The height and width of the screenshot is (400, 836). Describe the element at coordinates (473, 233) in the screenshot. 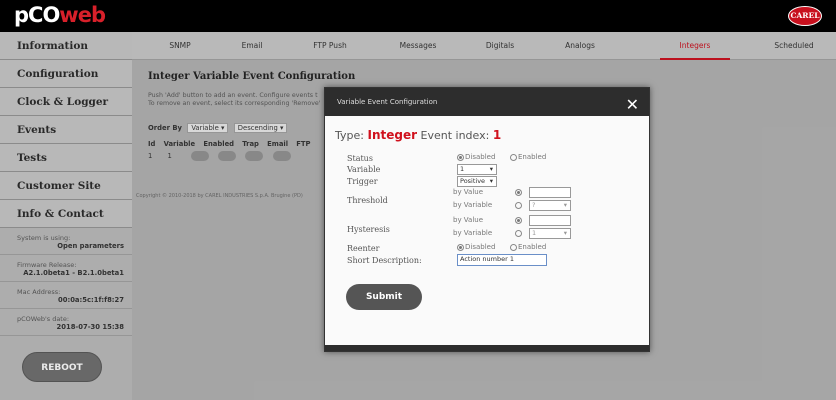

I see `hysteresis-by-variable-label: by Variable` at that location.